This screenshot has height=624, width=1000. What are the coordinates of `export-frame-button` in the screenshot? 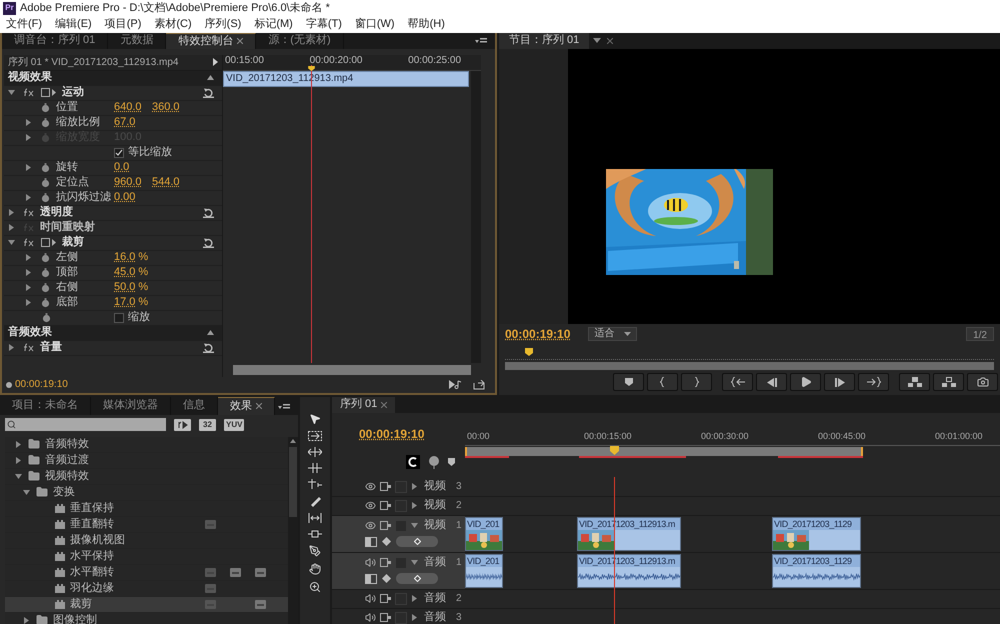 It's located at (982, 382).